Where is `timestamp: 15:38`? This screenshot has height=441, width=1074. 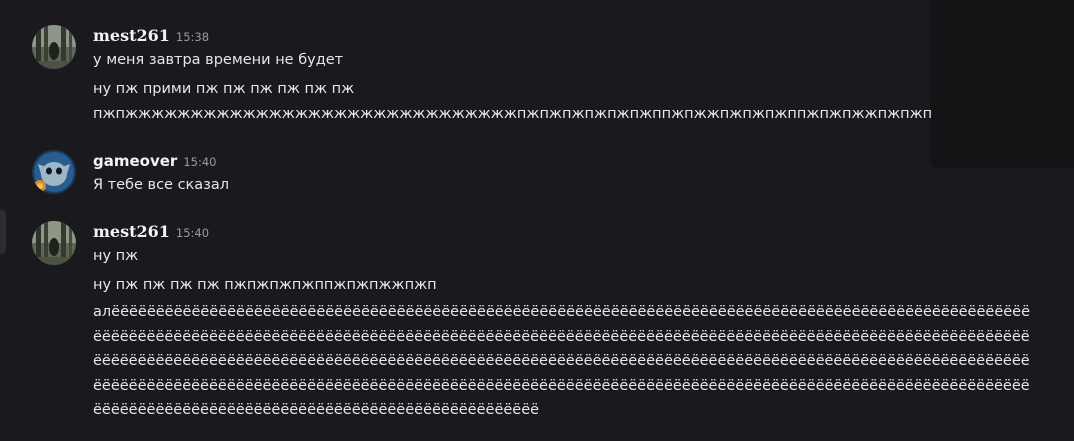 timestamp: 15:38 is located at coordinates (192, 37).